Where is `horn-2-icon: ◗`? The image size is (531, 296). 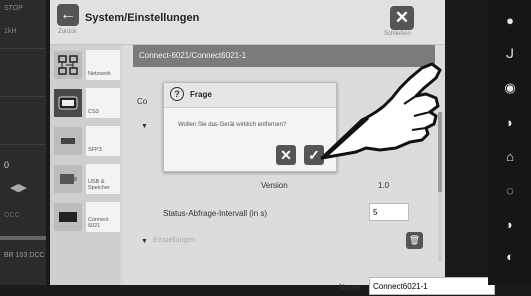 horn-2-icon: ◗ is located at coordinates (510, 224).